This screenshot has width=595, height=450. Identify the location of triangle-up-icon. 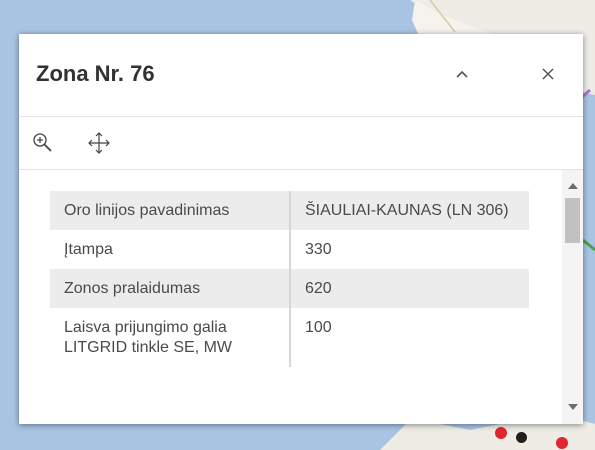
(572, 185).